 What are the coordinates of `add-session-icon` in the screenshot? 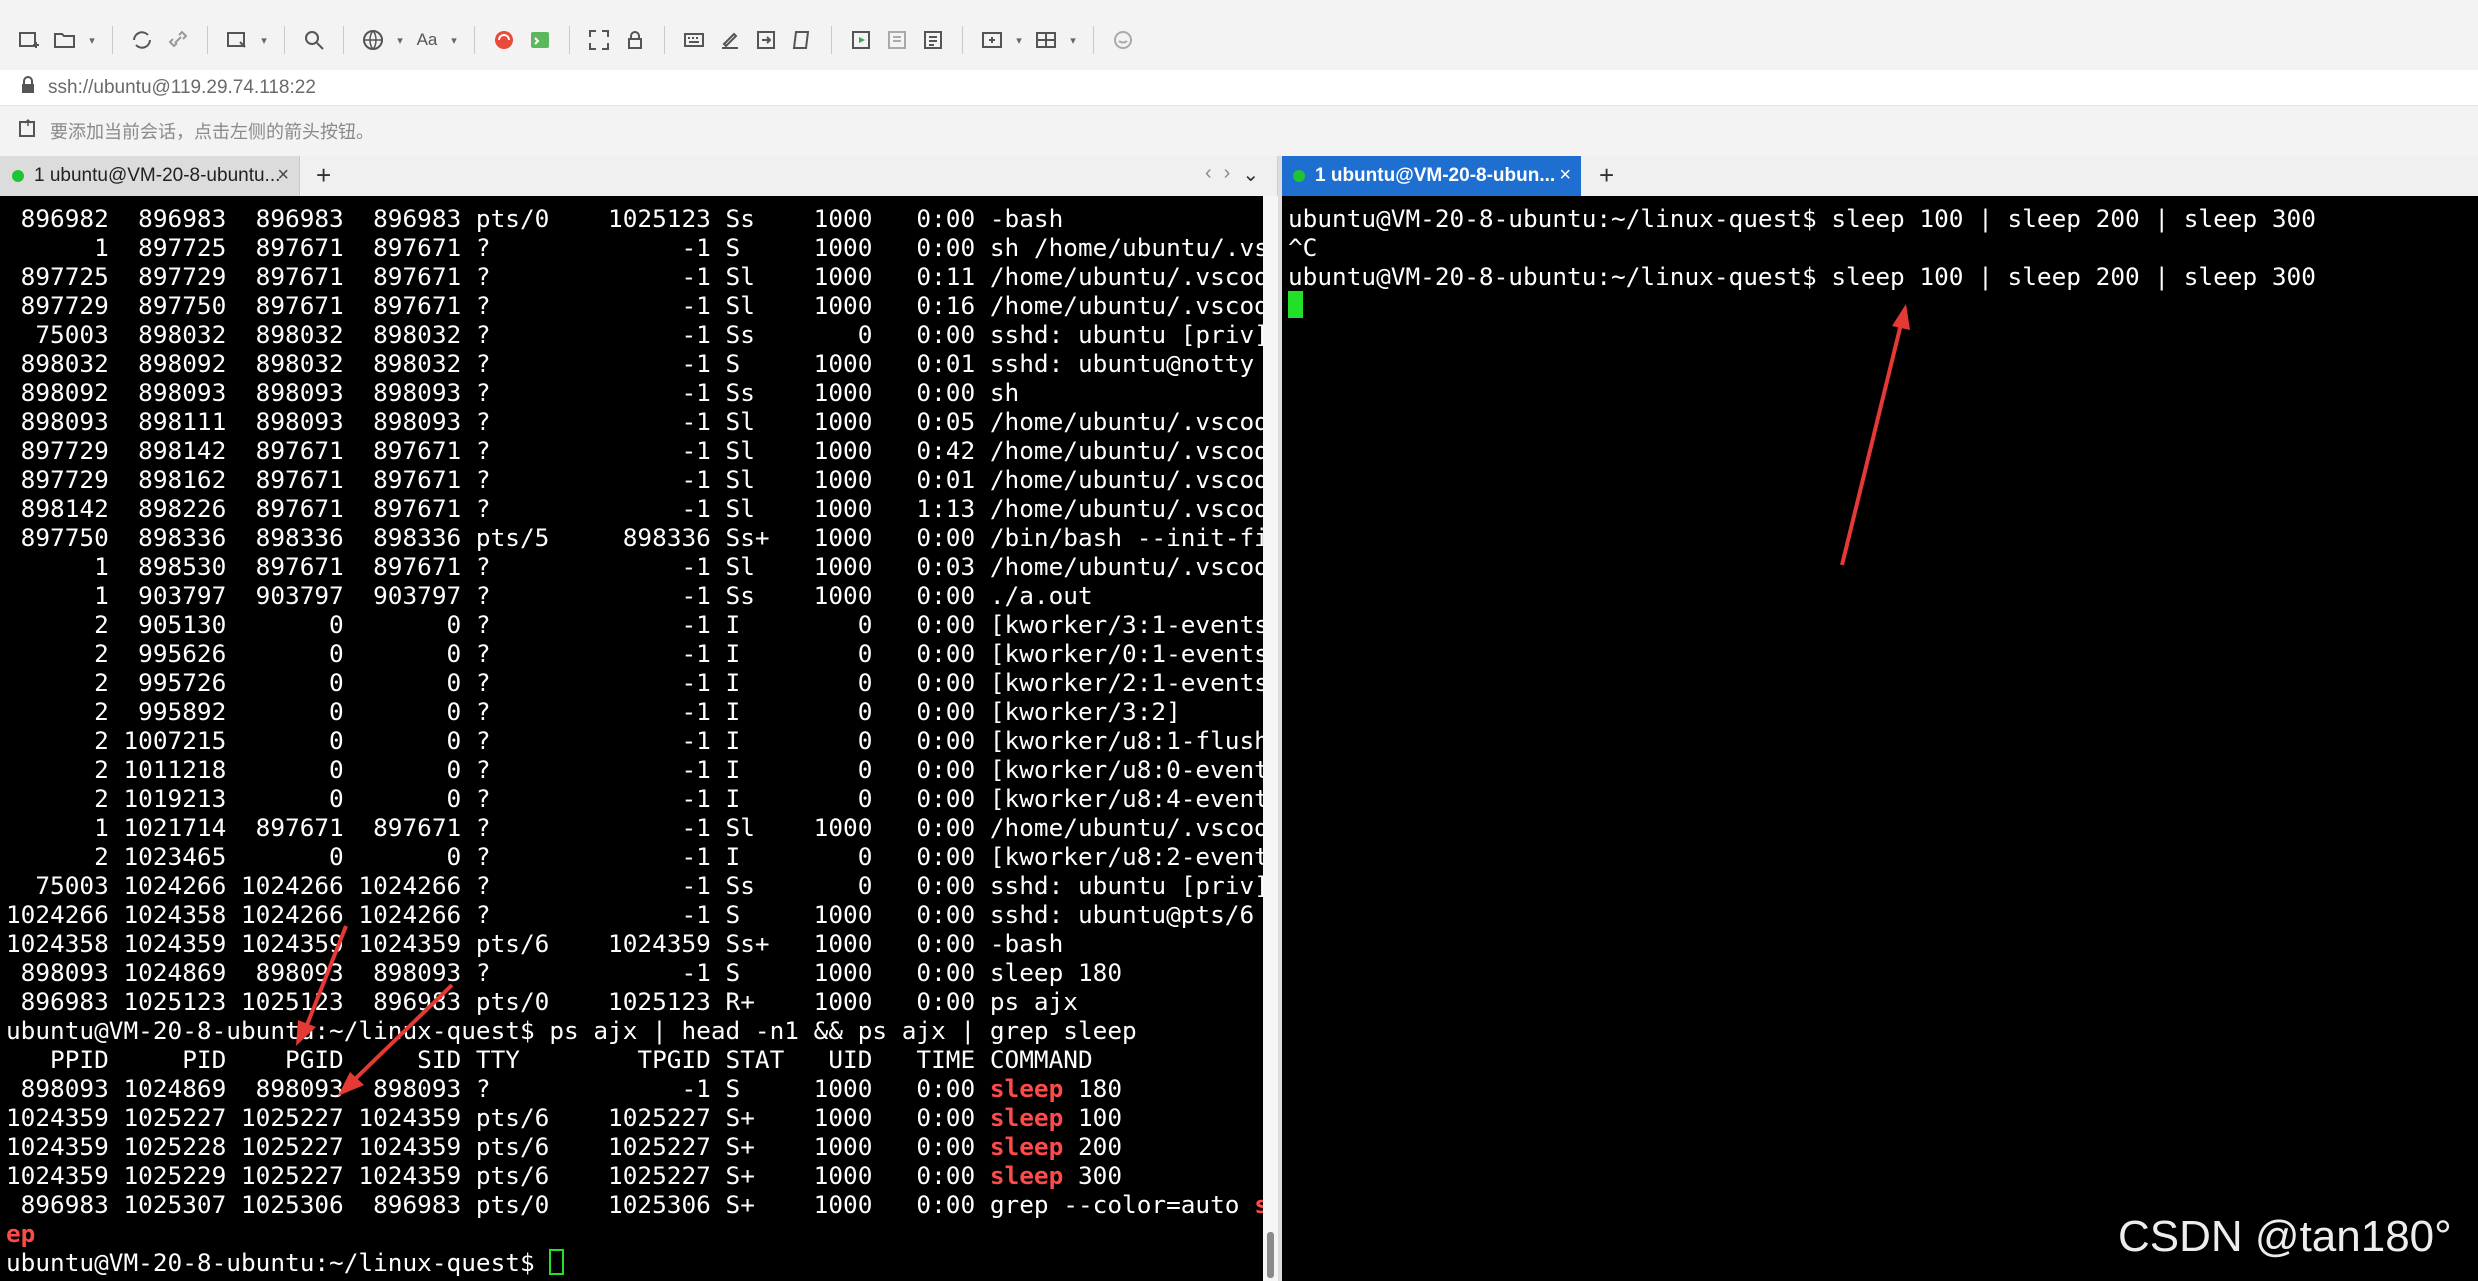 It's located at (29, 131).